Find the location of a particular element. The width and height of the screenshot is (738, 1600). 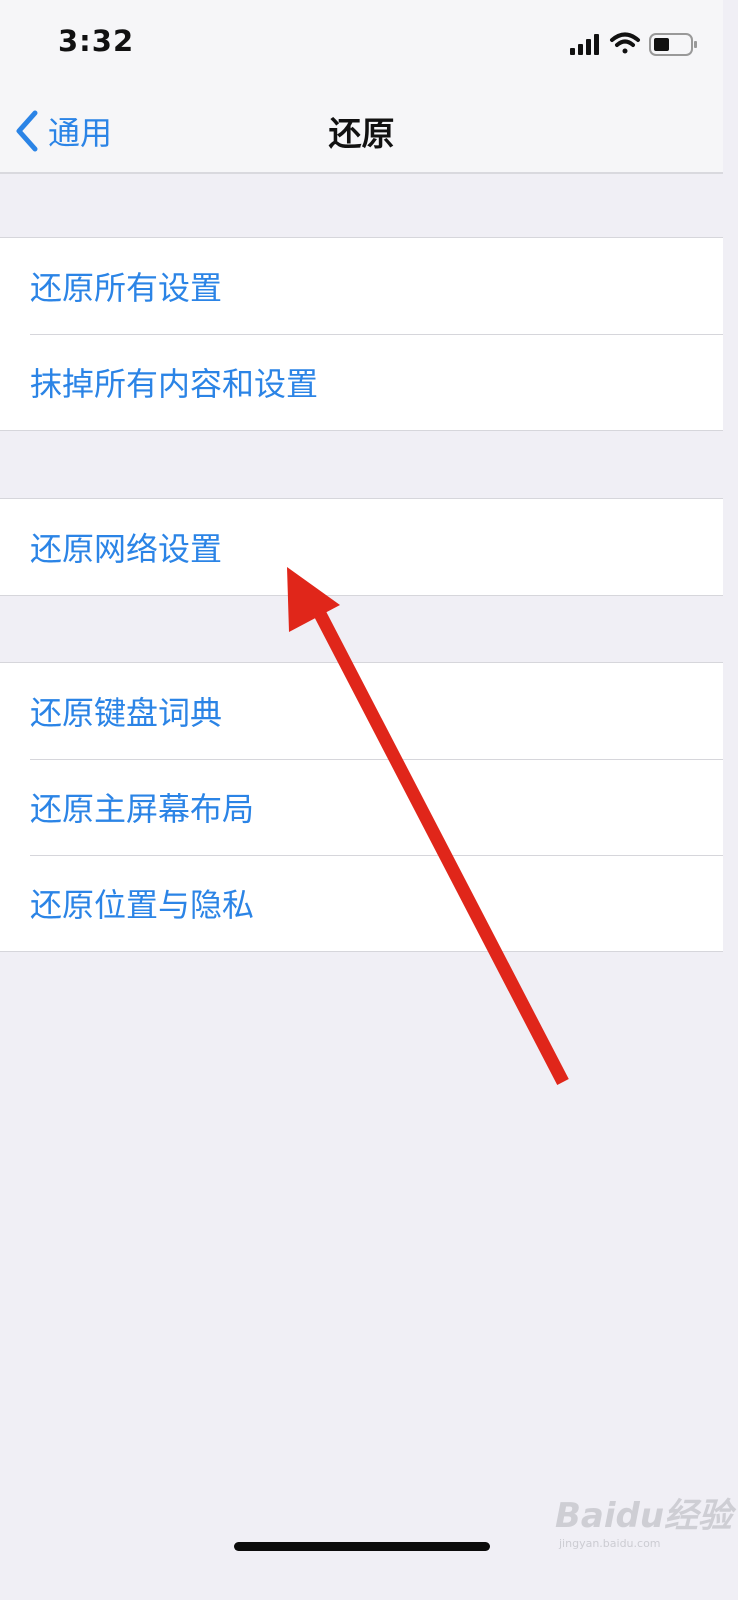

row-label: 还原所有设置 is located at coordinates (126, 288).